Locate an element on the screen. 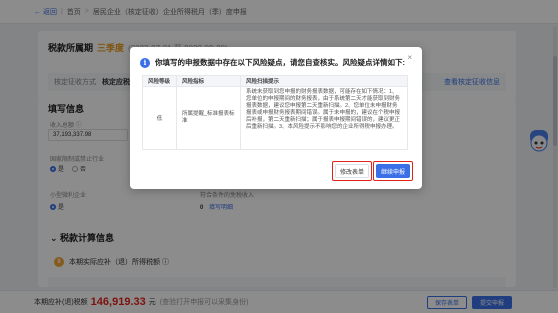 The image size is (558, 313). risk-indicator-cell: 所属提醒_标准报表标准 is located at coordinates (208, 118).